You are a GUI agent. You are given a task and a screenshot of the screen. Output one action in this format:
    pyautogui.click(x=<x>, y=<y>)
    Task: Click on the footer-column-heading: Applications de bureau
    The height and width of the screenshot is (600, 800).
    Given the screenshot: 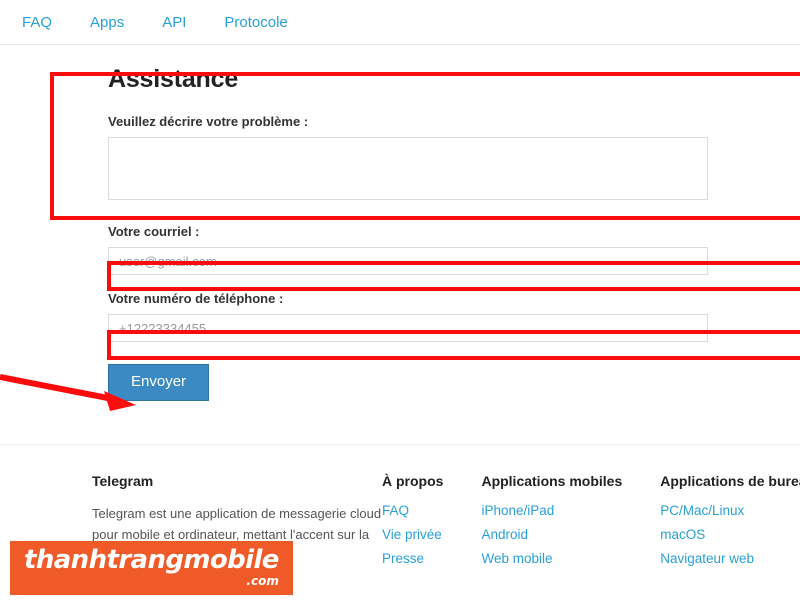 What is the action you would take?
    pyautogui.click(x=730, y=481)
    